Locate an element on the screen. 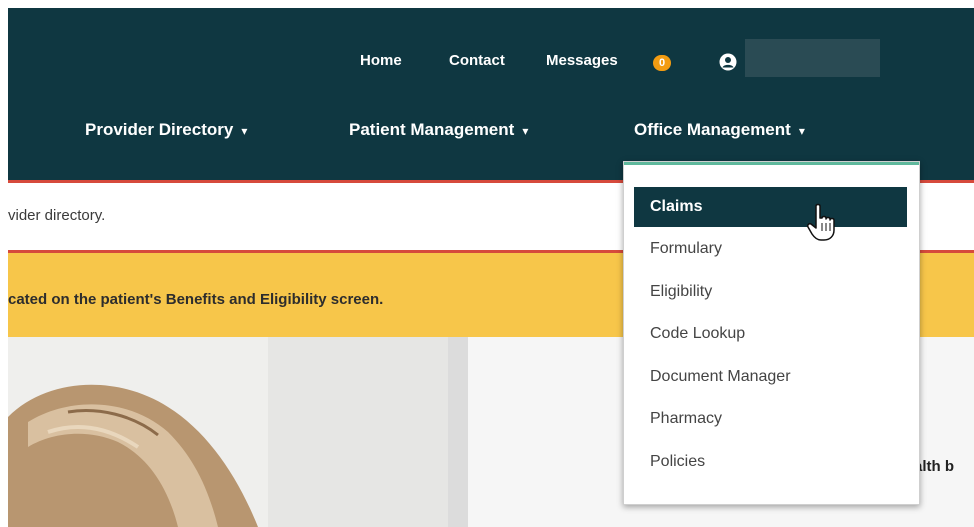 The width and height of the screenshot is (974, 527). utility-nav: Home Contact Messages 0 is located at coordinates (491, 58).